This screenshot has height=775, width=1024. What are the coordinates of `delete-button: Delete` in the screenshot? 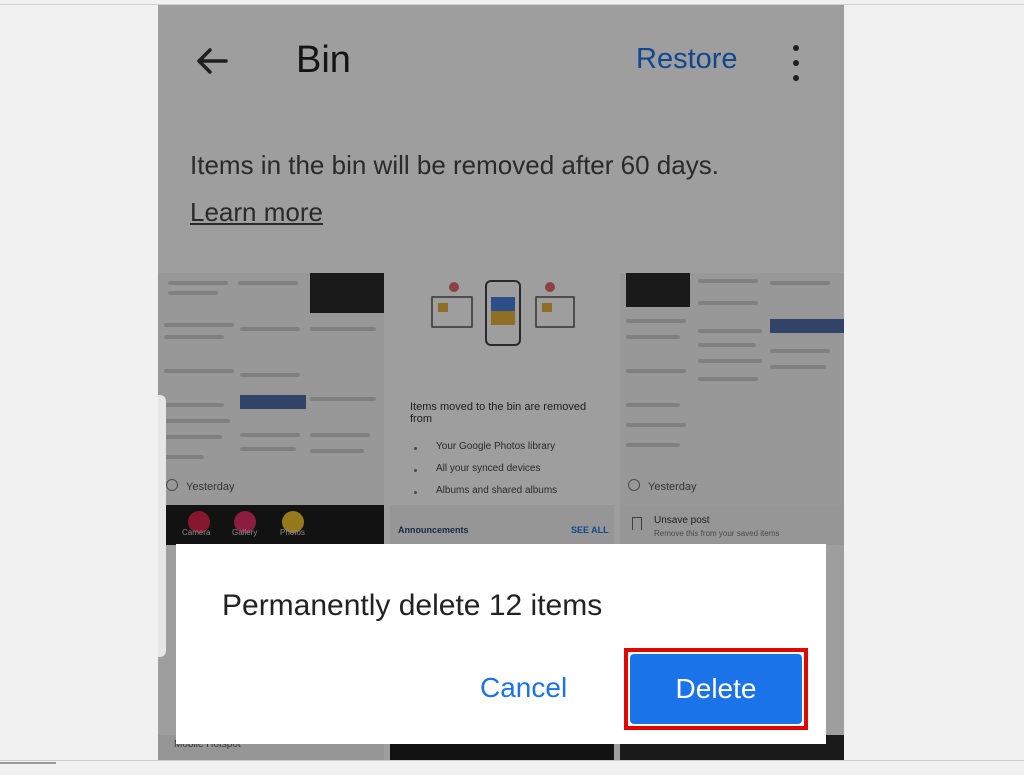 It's located at (716, 689).